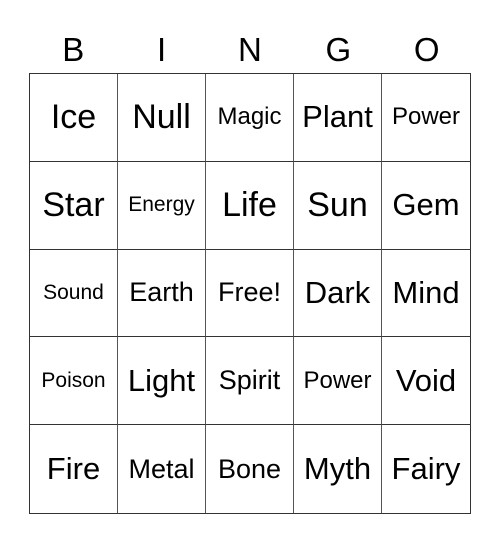 This screenshot has width=500, height=544. I want to click on bingo-cell: Fairy, so click(426, 469).